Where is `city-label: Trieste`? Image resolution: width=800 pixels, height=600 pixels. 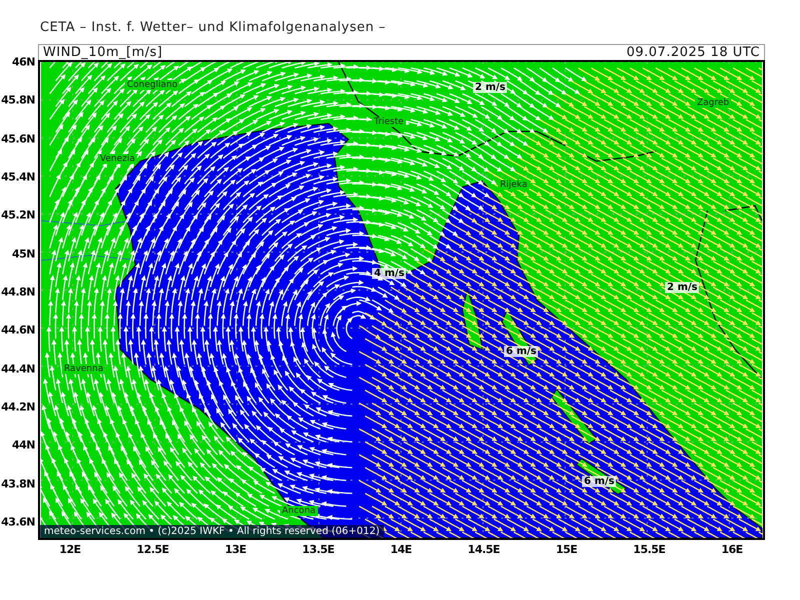
city-label: Trieste is located at coordinates (389, 122).